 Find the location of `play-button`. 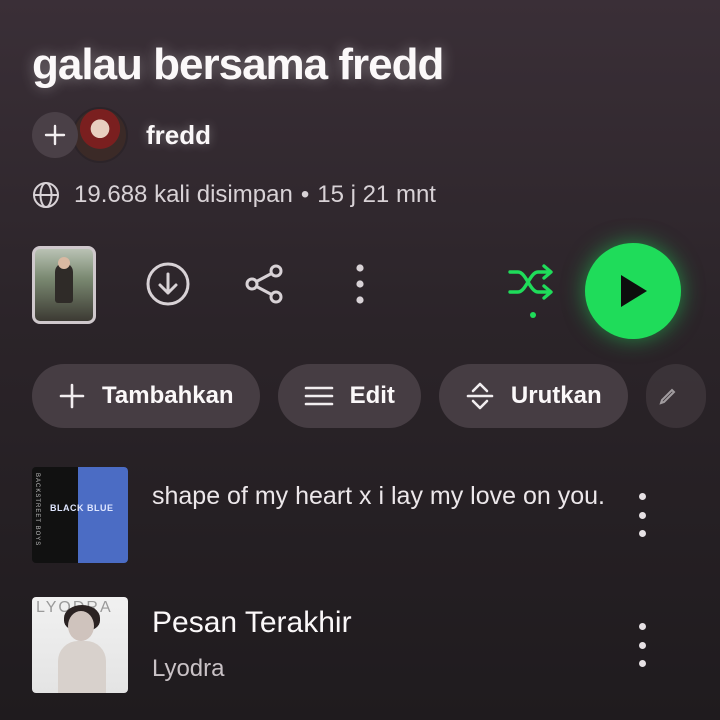

play-button is located at coordinates (633, 291).